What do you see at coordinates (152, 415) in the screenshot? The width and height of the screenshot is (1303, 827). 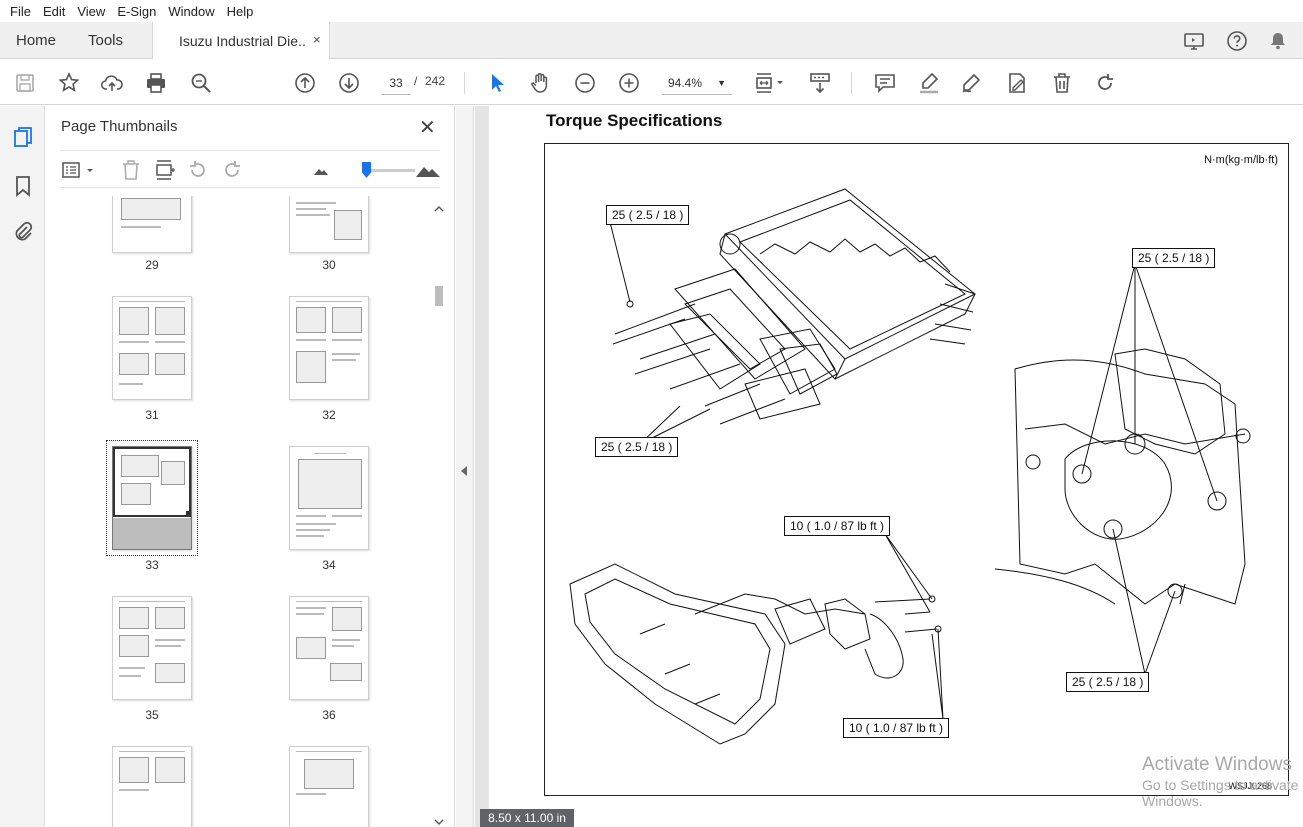 I see `page-number-label: 31` at bounding box center [152, 415].